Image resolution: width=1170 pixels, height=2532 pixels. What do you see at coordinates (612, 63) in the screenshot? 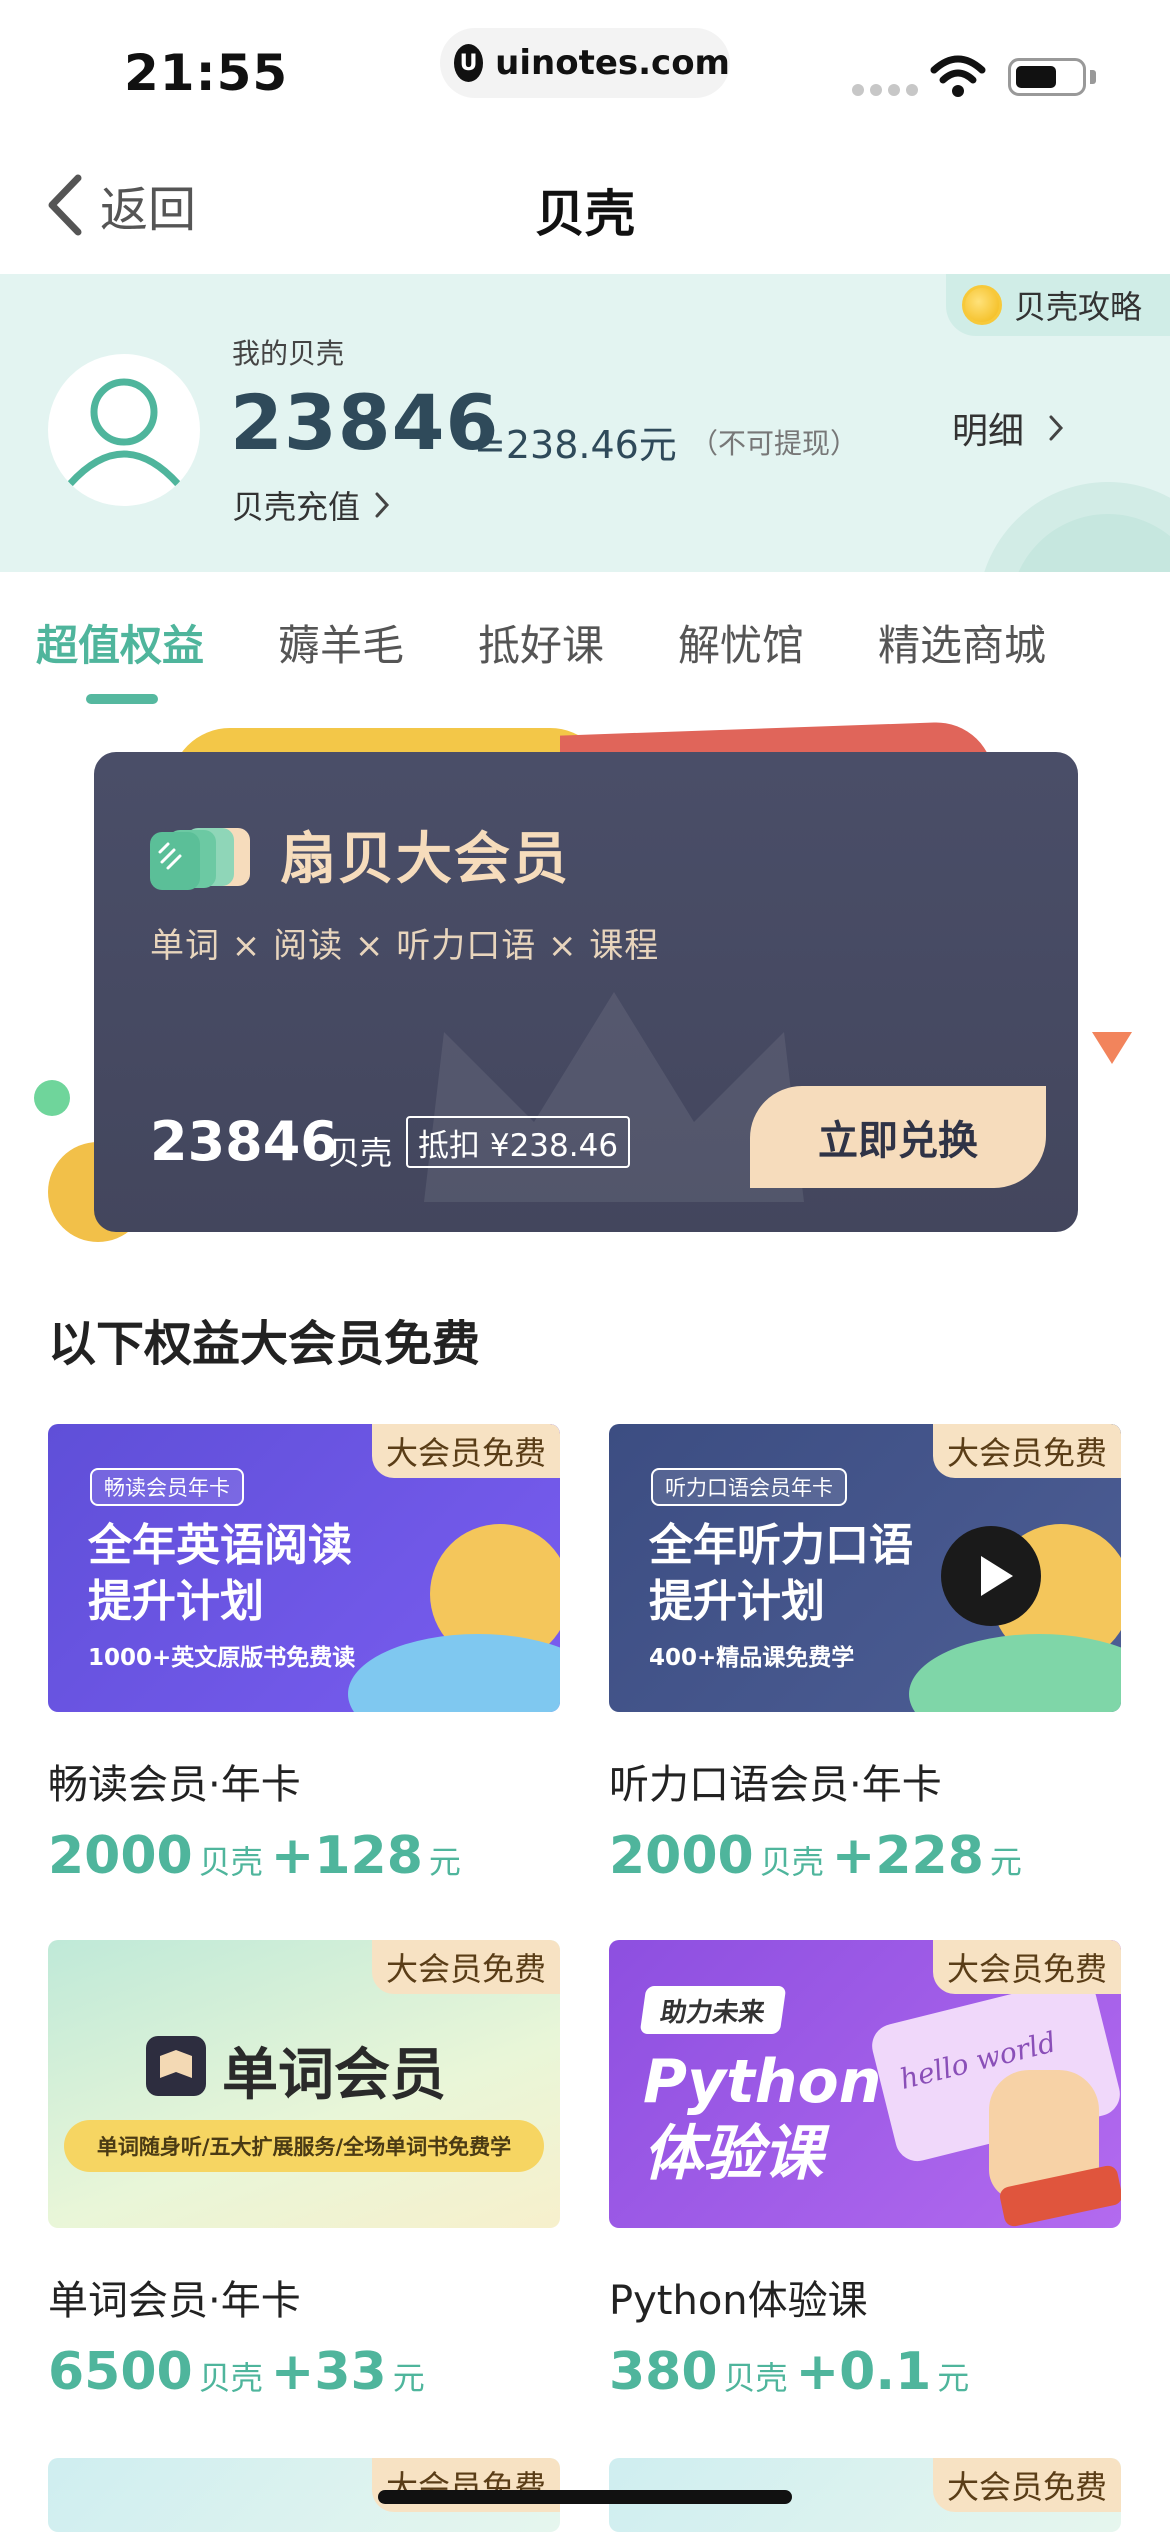
I see `url-text: uinotes.com` at bounding box center [612, 63].